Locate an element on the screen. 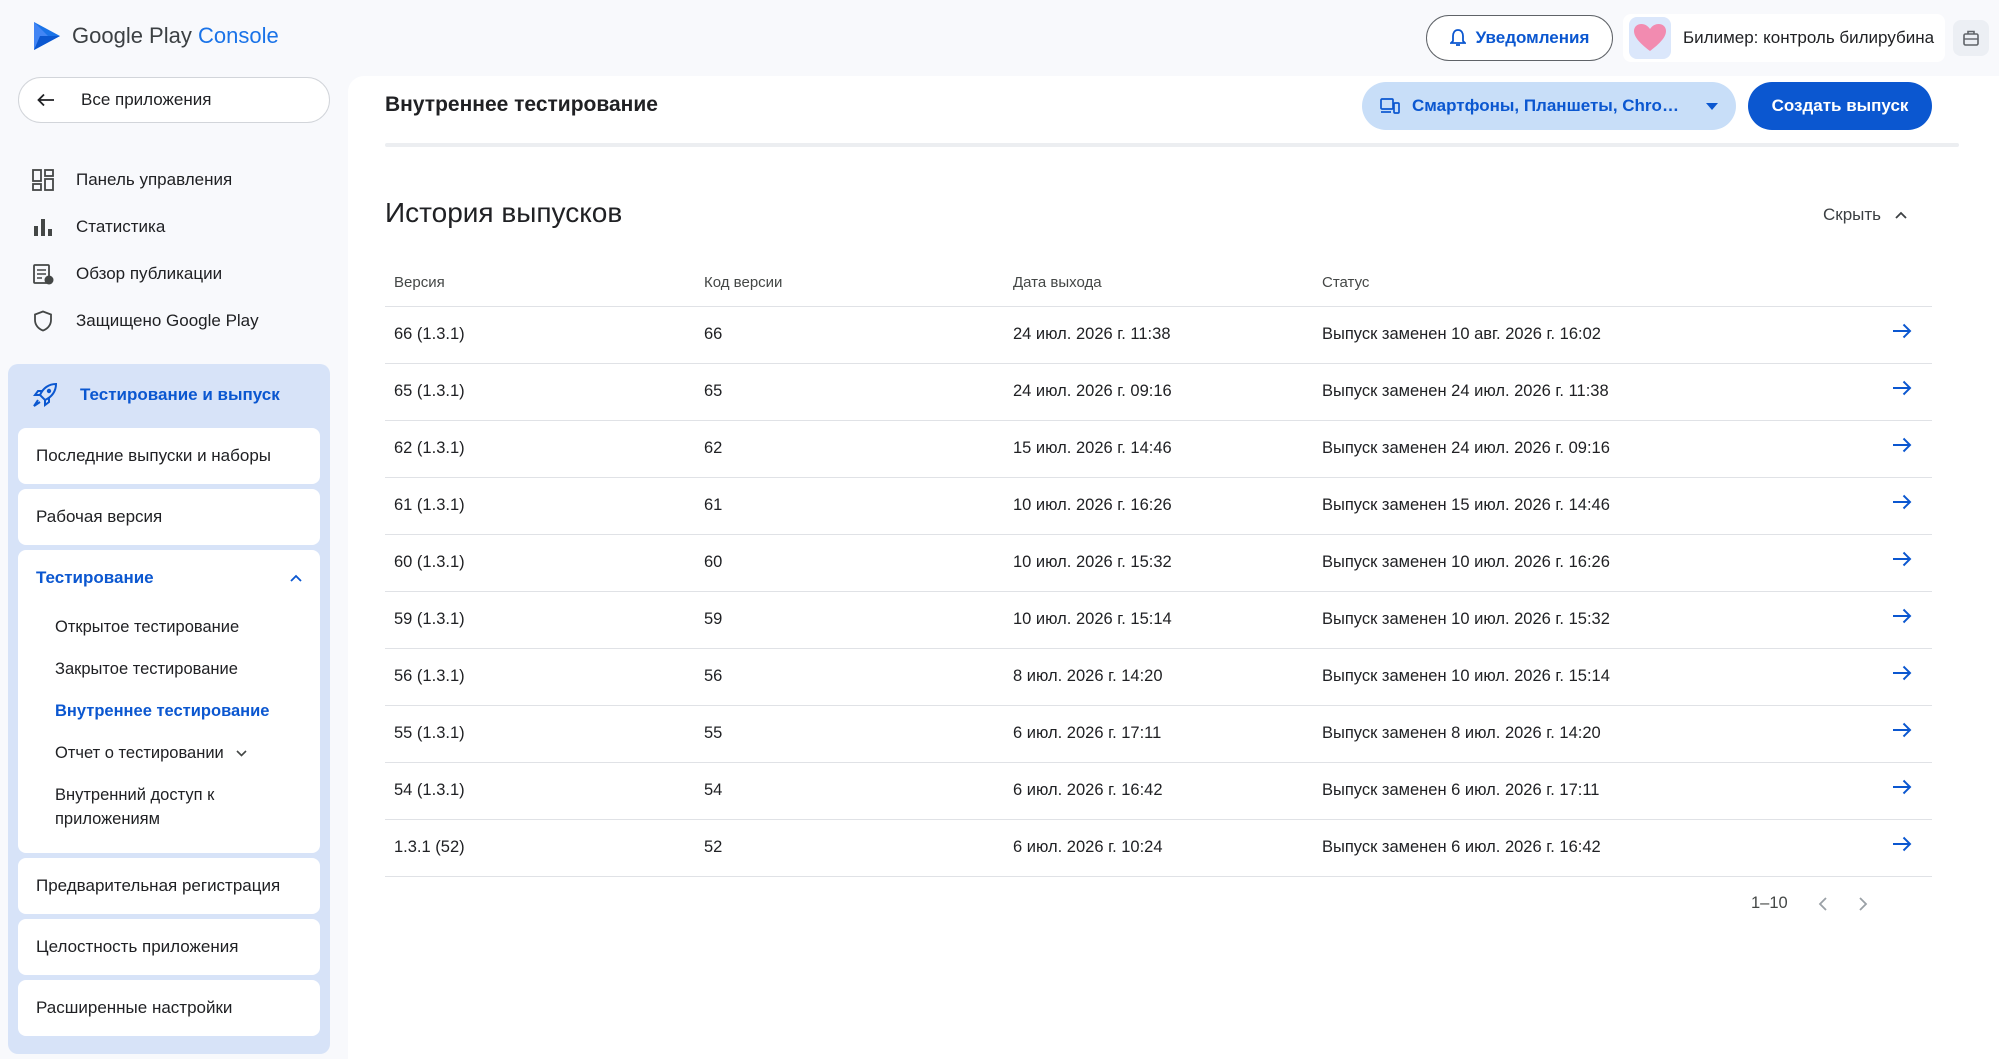 This screenshot has height=1059, width=1999. cell-version-text: 66 (1.3.1) is located at coordinates (429, 334).